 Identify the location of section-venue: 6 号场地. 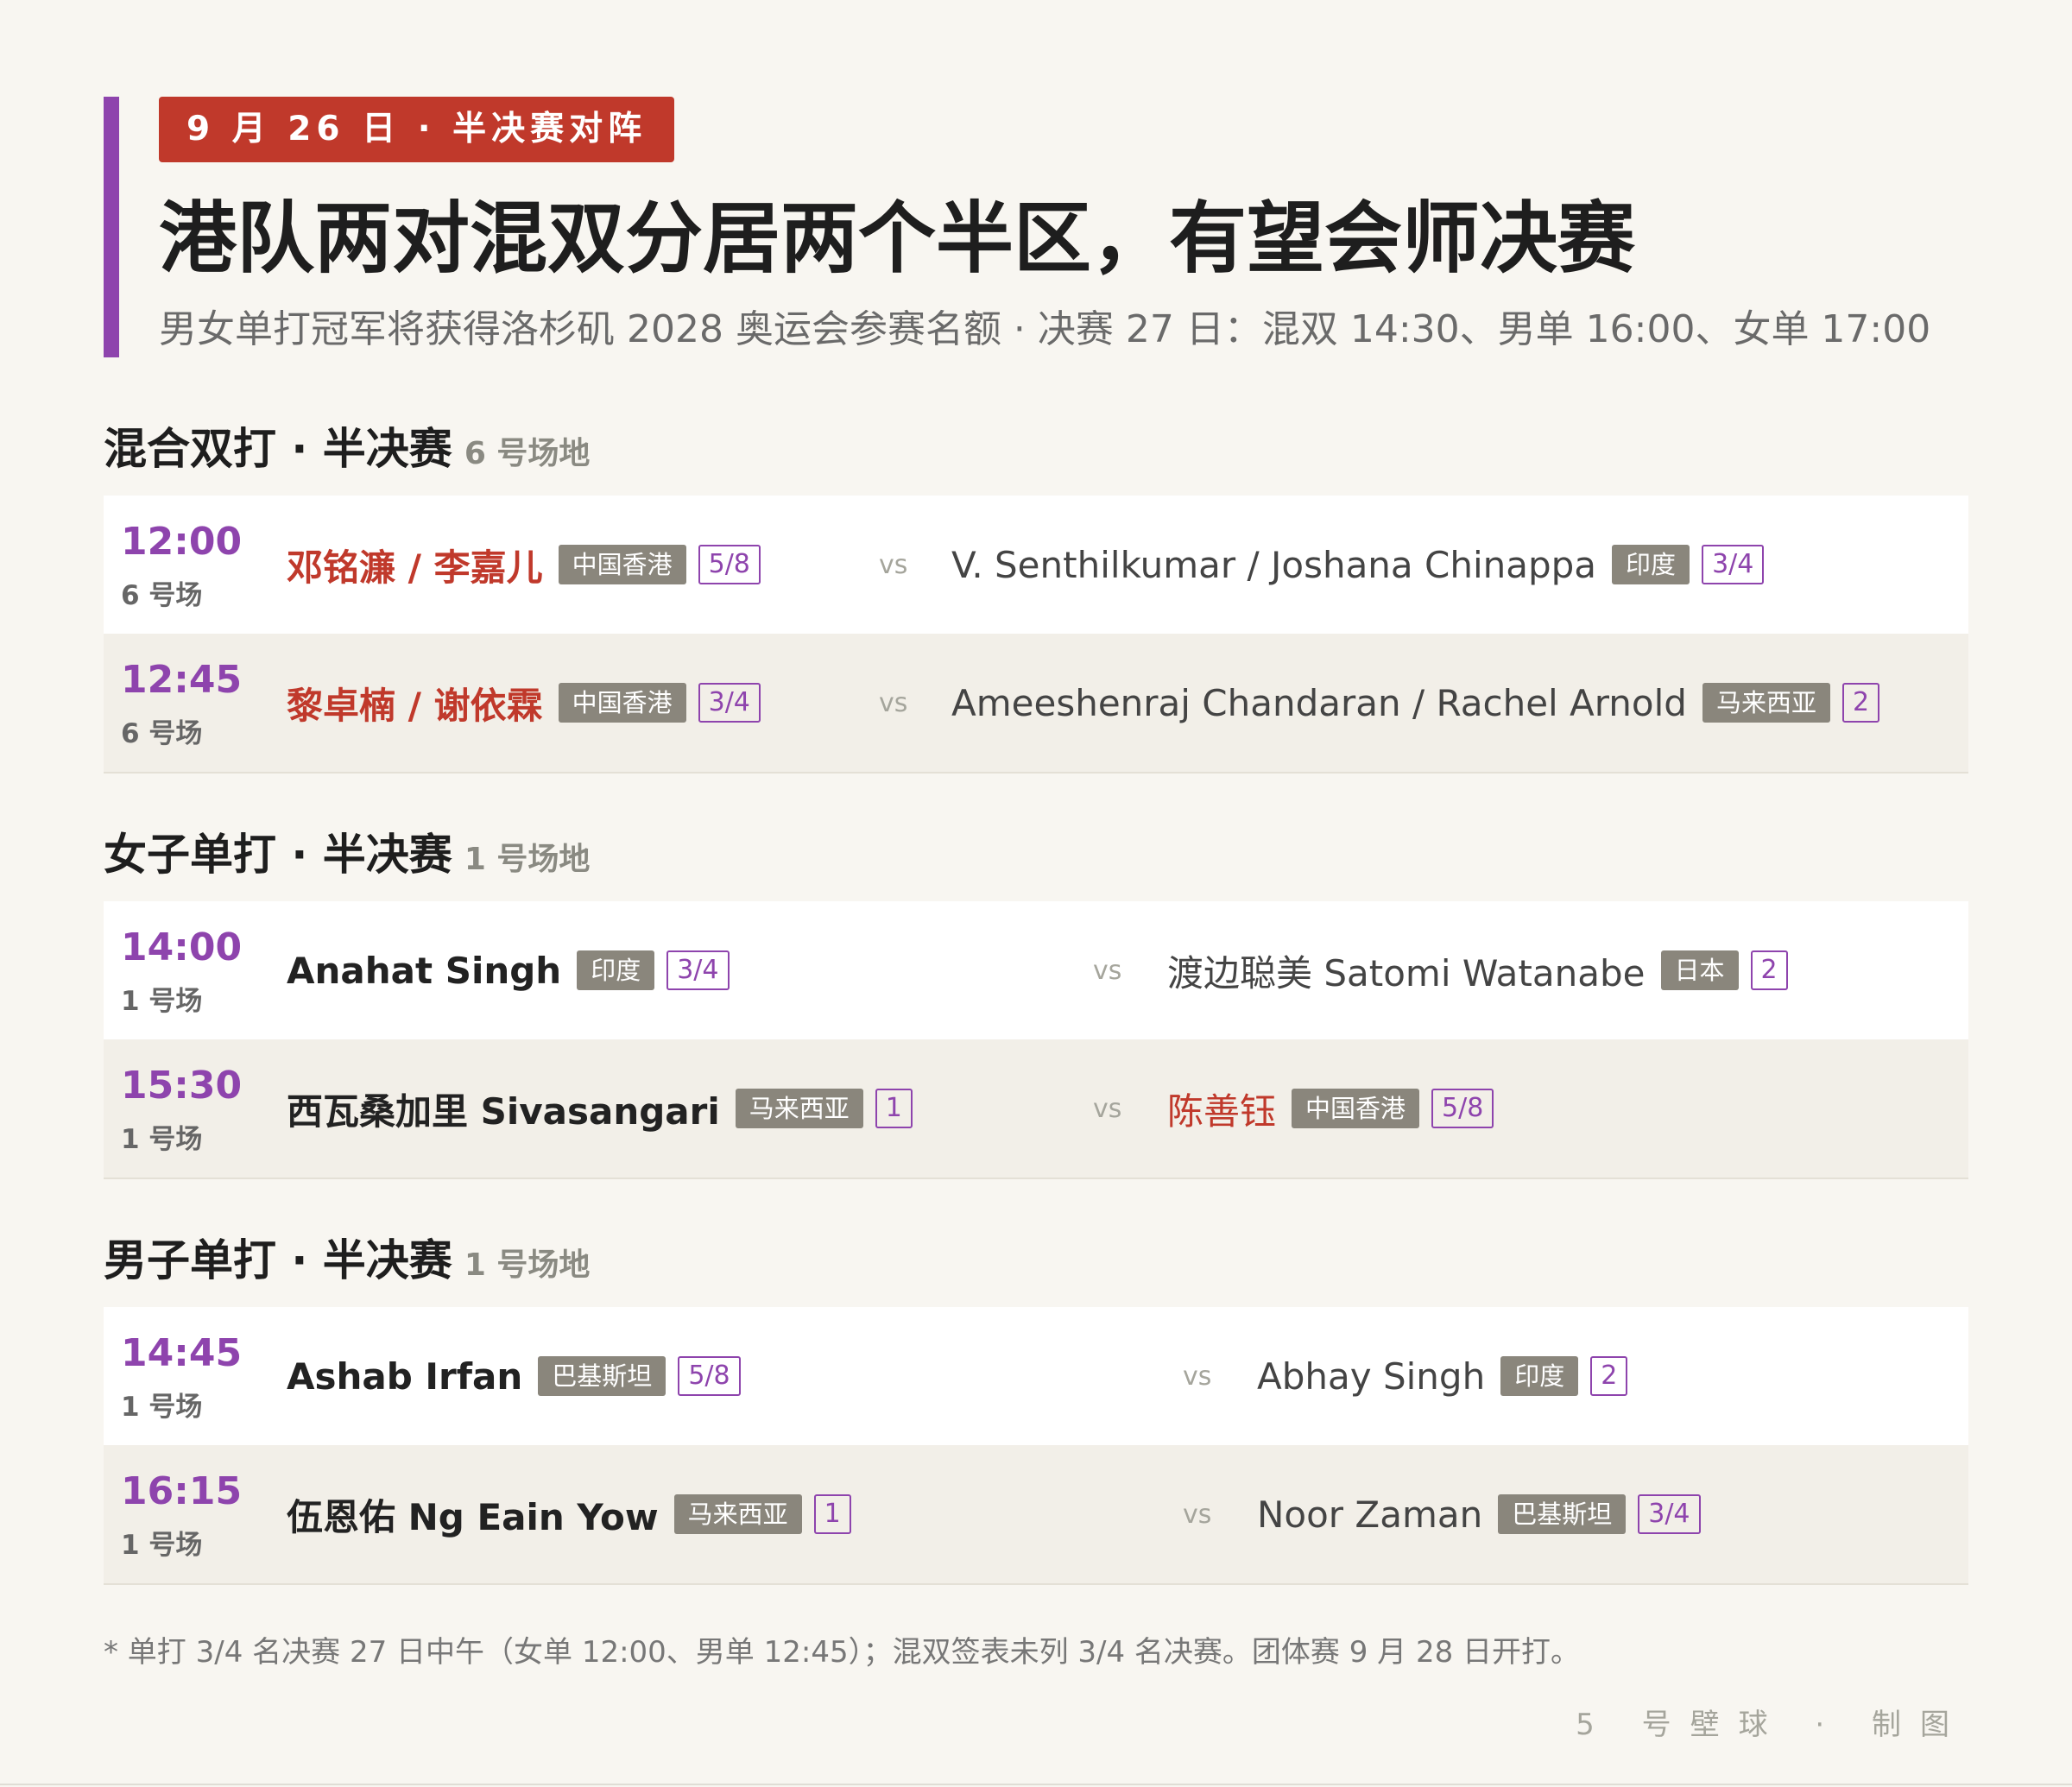
(527, 454).